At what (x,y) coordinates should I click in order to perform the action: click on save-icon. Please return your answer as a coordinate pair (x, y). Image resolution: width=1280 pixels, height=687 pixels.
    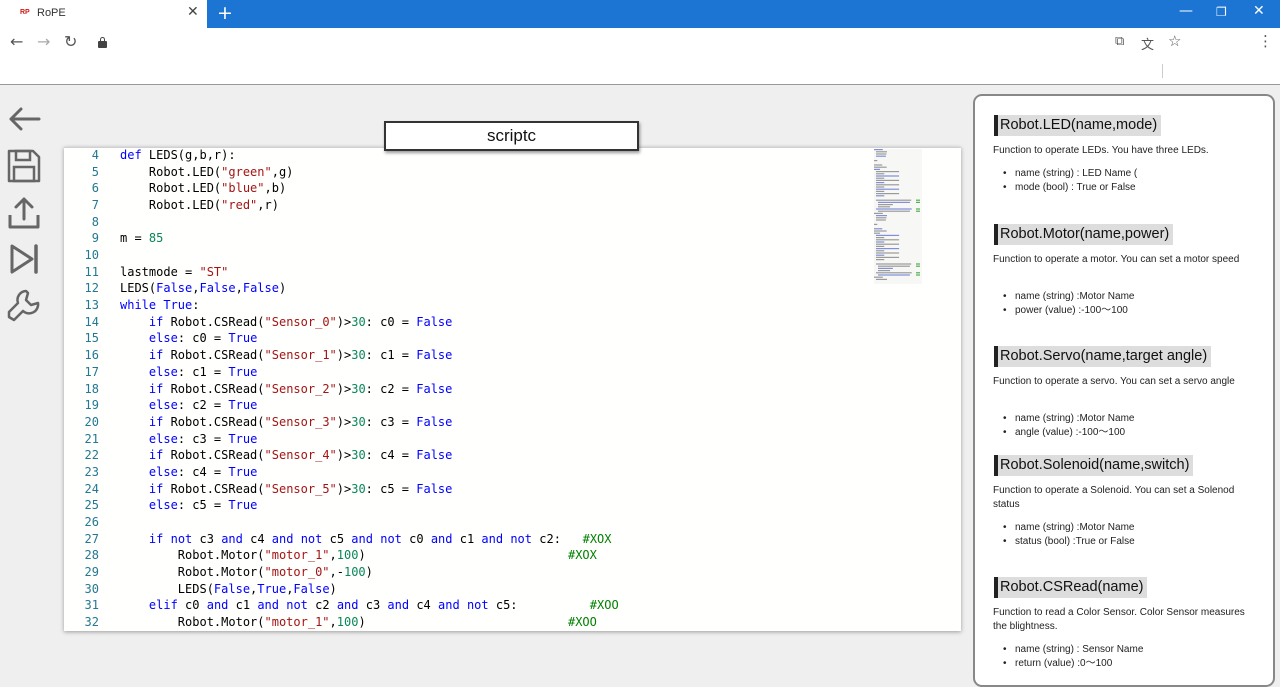
    Looking at the image, I should click on (24, 166).